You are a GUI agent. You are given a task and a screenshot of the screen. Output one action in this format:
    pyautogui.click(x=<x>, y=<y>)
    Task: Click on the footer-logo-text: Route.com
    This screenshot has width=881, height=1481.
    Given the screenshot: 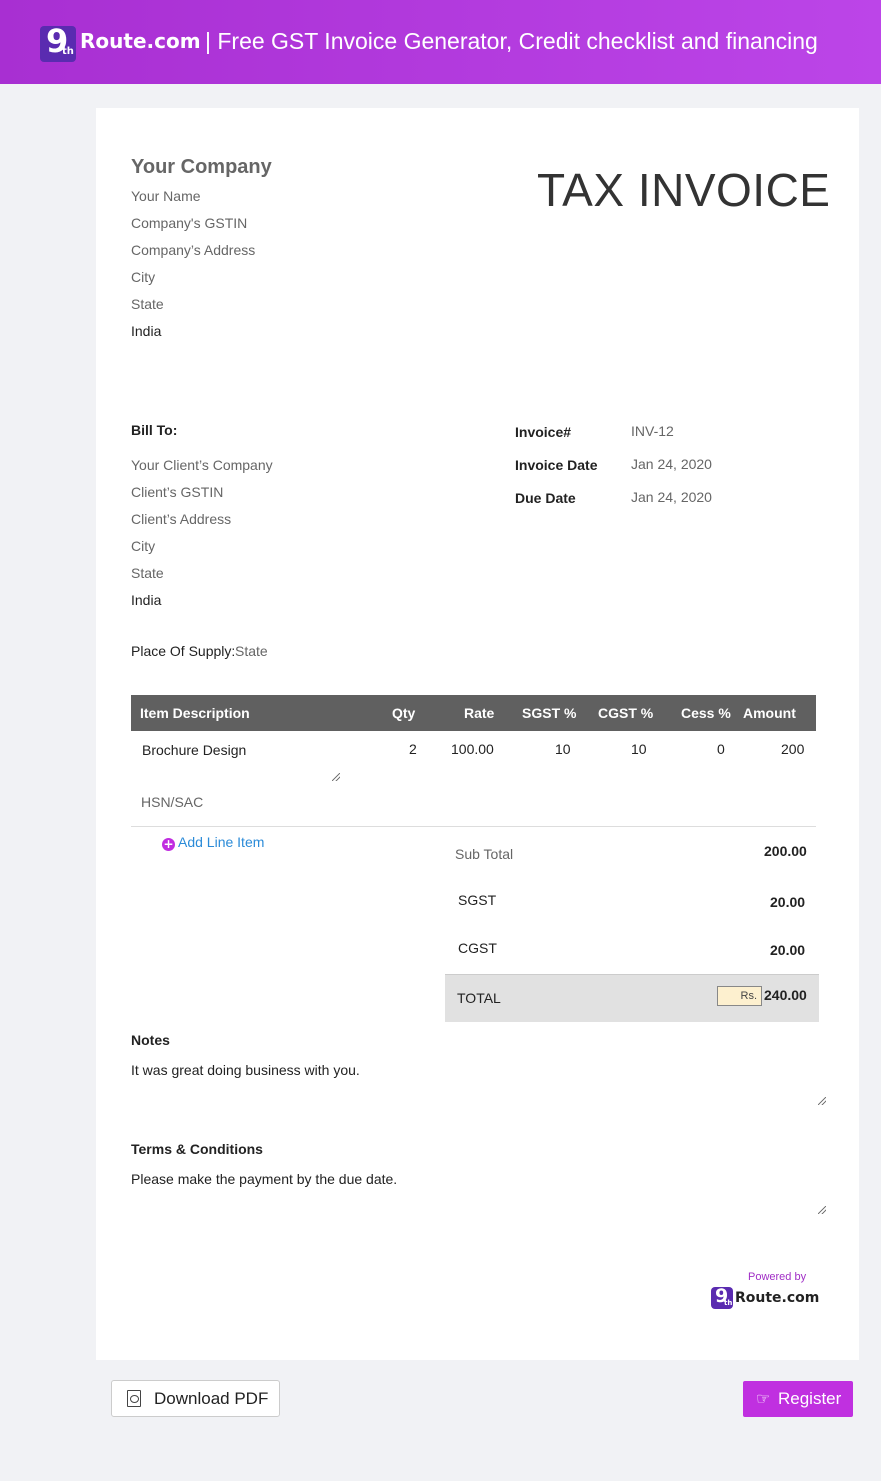 What is the action you would take?
    pyautogui.click(x=777, y=1298)
    